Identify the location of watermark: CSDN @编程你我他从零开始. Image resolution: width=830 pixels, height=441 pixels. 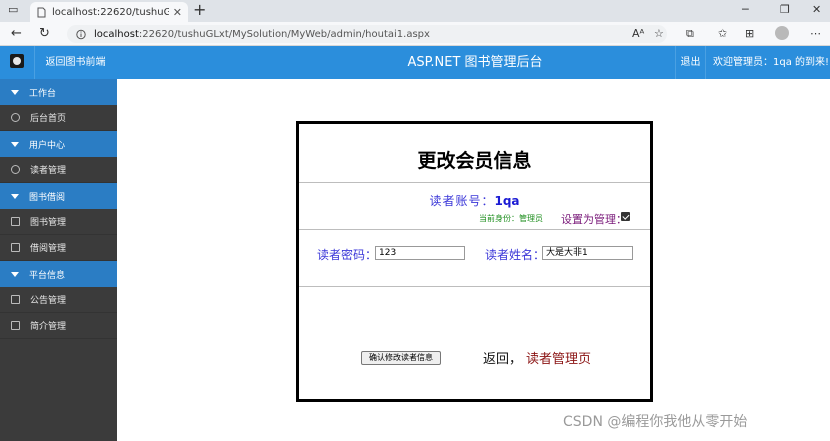
(655, 422).